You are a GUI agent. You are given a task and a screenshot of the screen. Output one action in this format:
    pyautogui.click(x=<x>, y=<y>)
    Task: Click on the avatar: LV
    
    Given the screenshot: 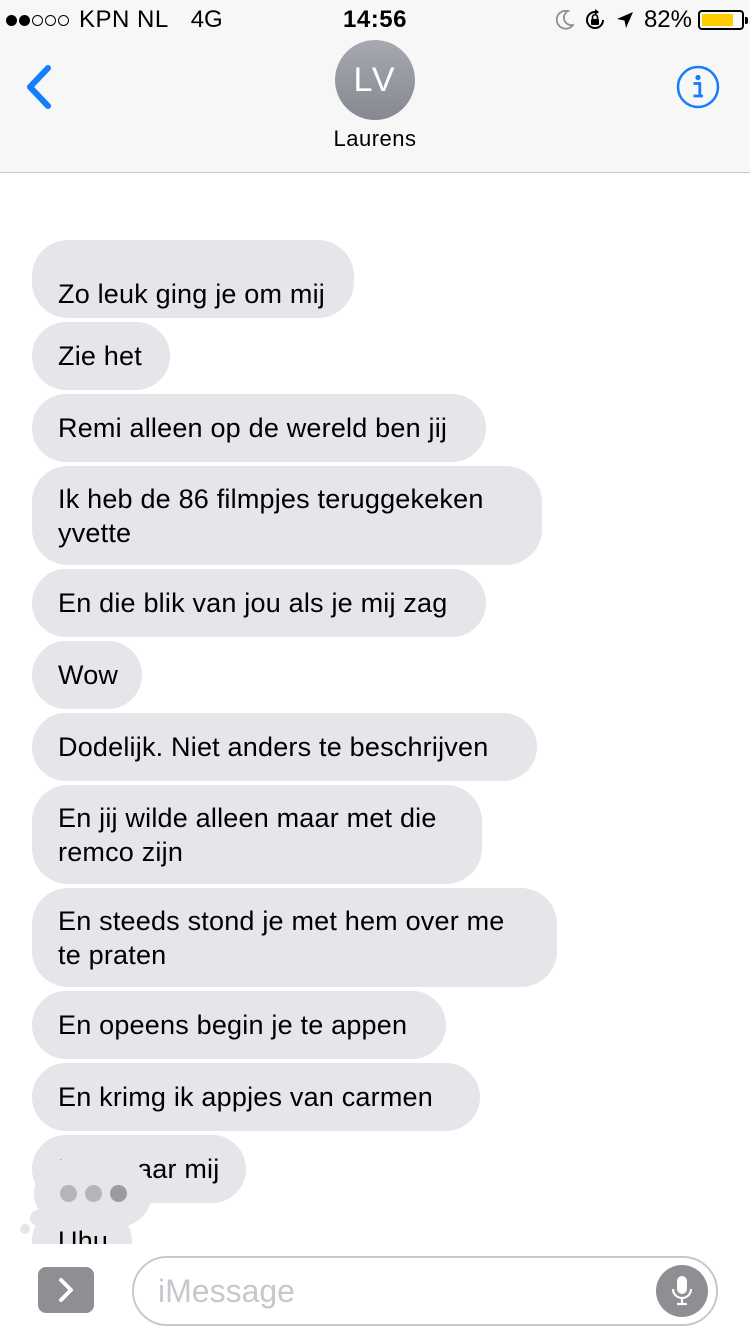 What is the action you would take?
    pyautogui.click(x=375, y=80)
    